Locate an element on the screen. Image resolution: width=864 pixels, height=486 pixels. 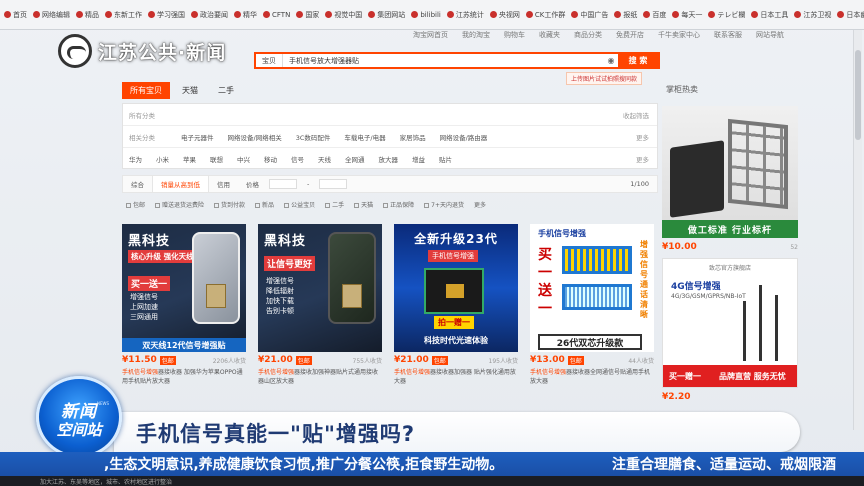
bookmark-item: bilibili is located at coordinates (426, 15).